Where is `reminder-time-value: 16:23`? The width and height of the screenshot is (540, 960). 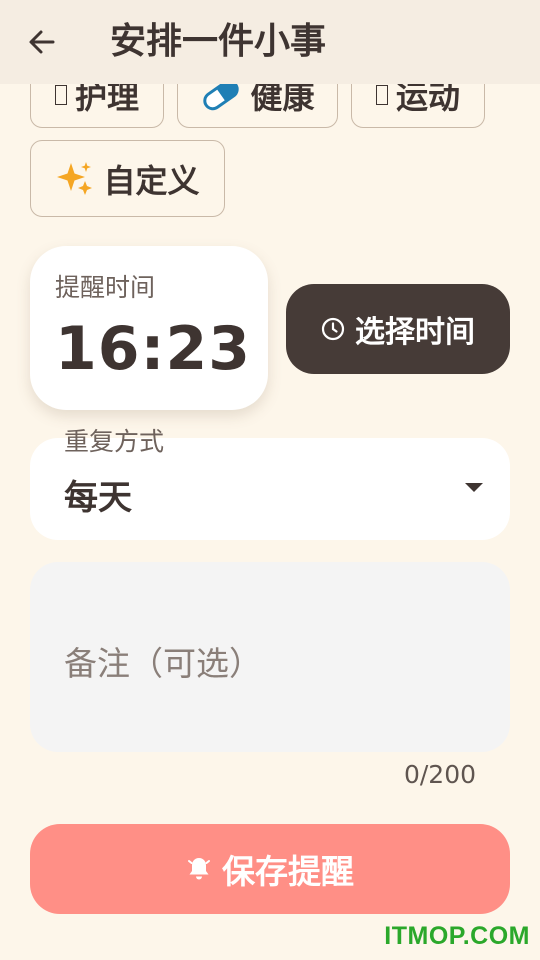
reminder-time-value: 16:23 is located at coordinates (153, 349).